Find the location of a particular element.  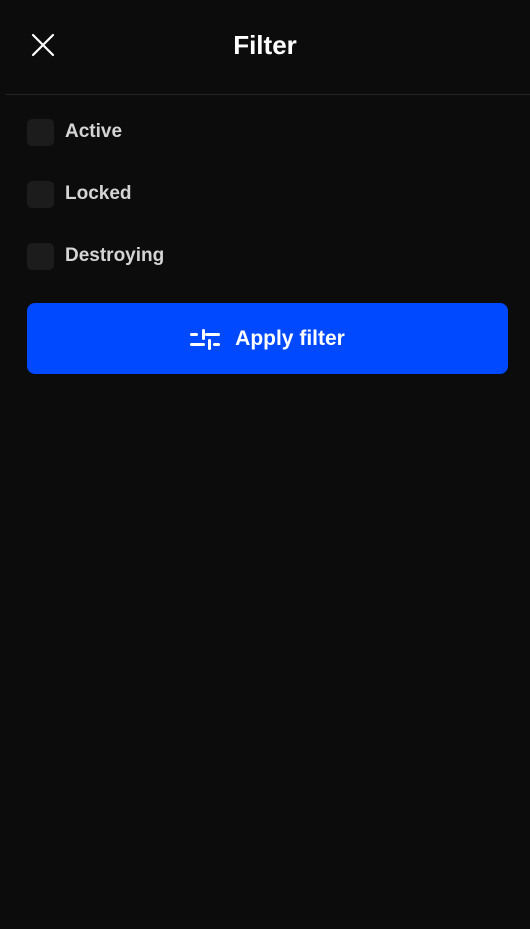

filter-option-active: Active is located at coordinates (267, 132).